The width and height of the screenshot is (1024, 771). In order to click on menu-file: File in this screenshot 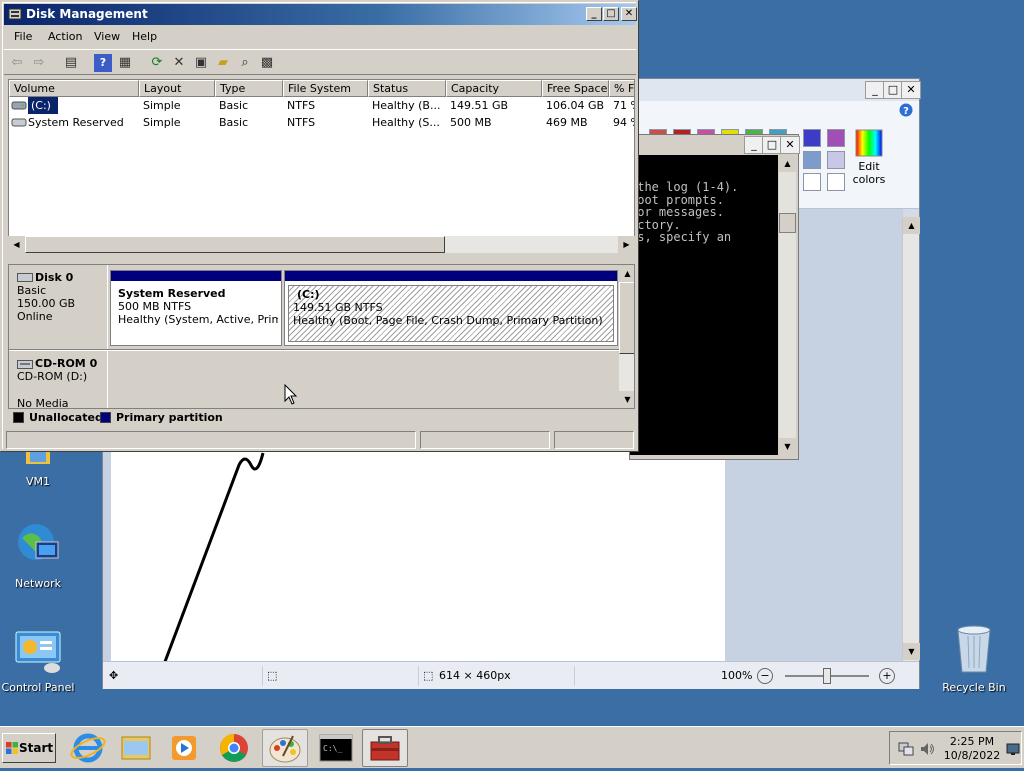, I will do `click(23, 36)`.